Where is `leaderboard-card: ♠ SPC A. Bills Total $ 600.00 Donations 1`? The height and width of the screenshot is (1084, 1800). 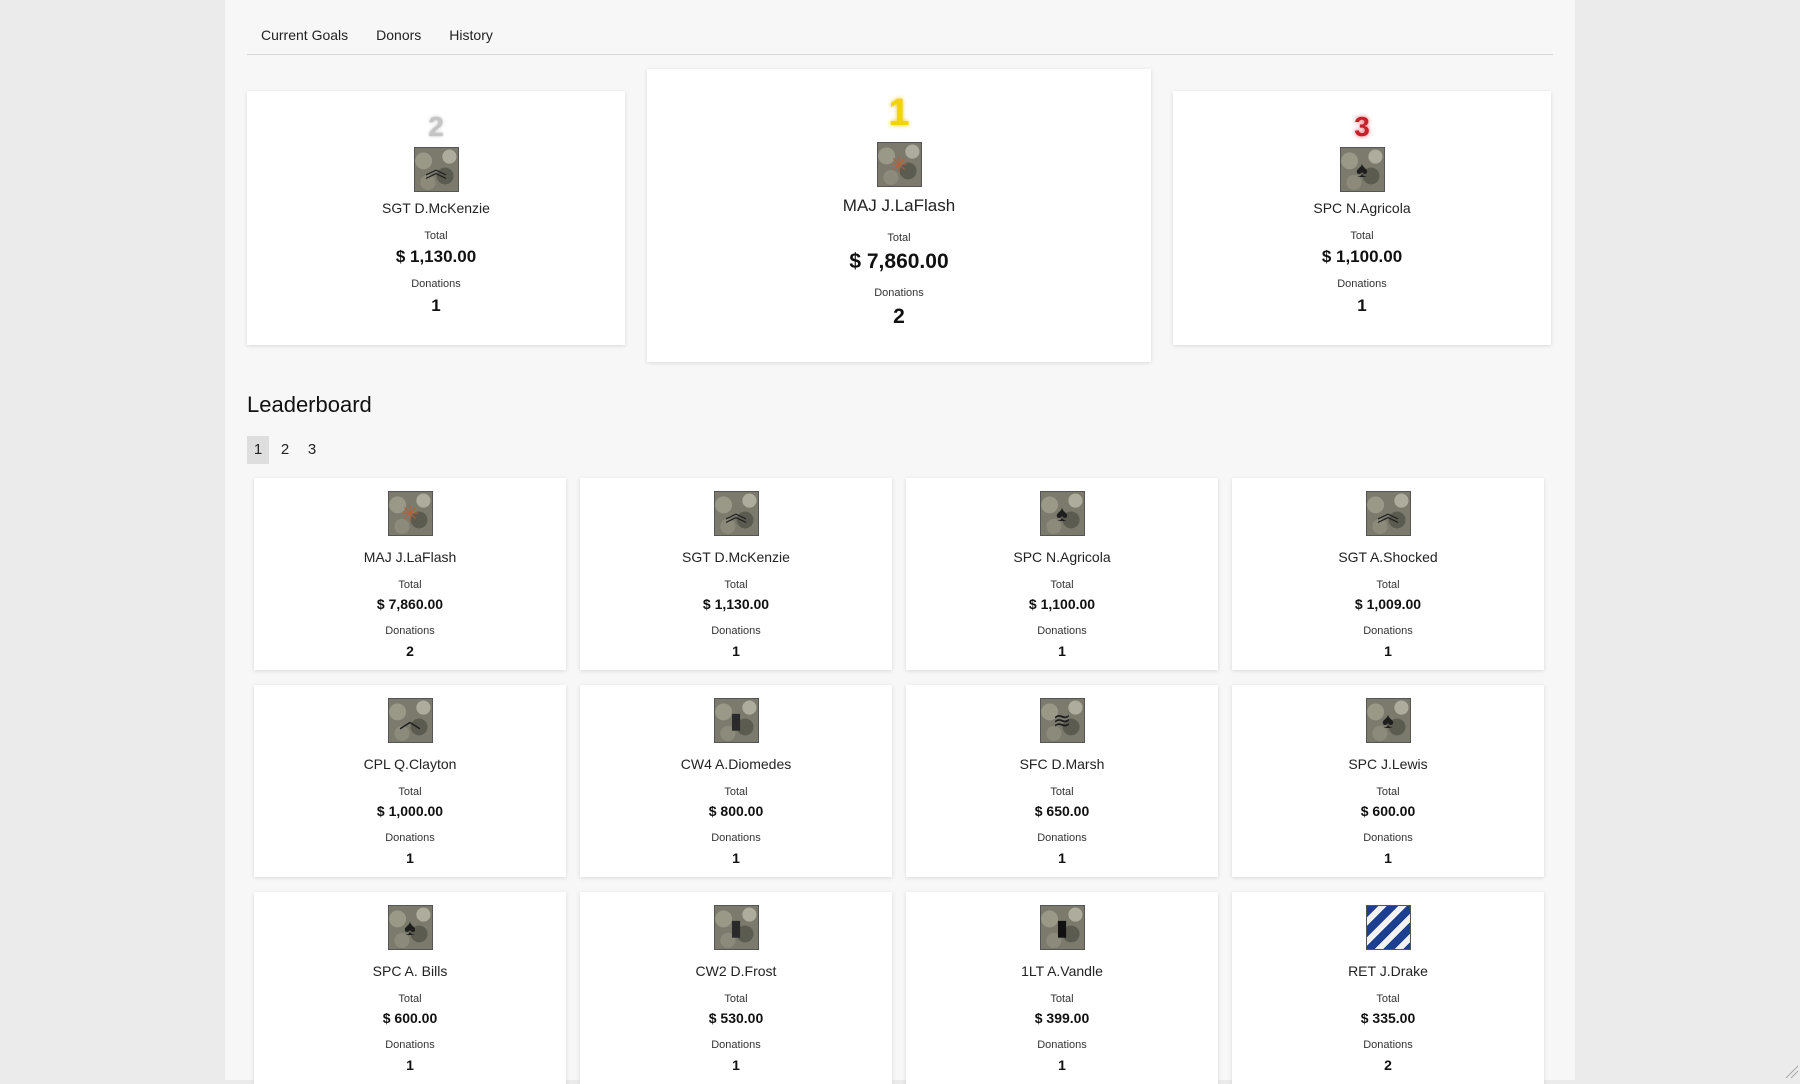
leaderboard-card: ♠ SPC A. Bills Total $ 600.00 Donations 1 is located at coordinates (410, 988).